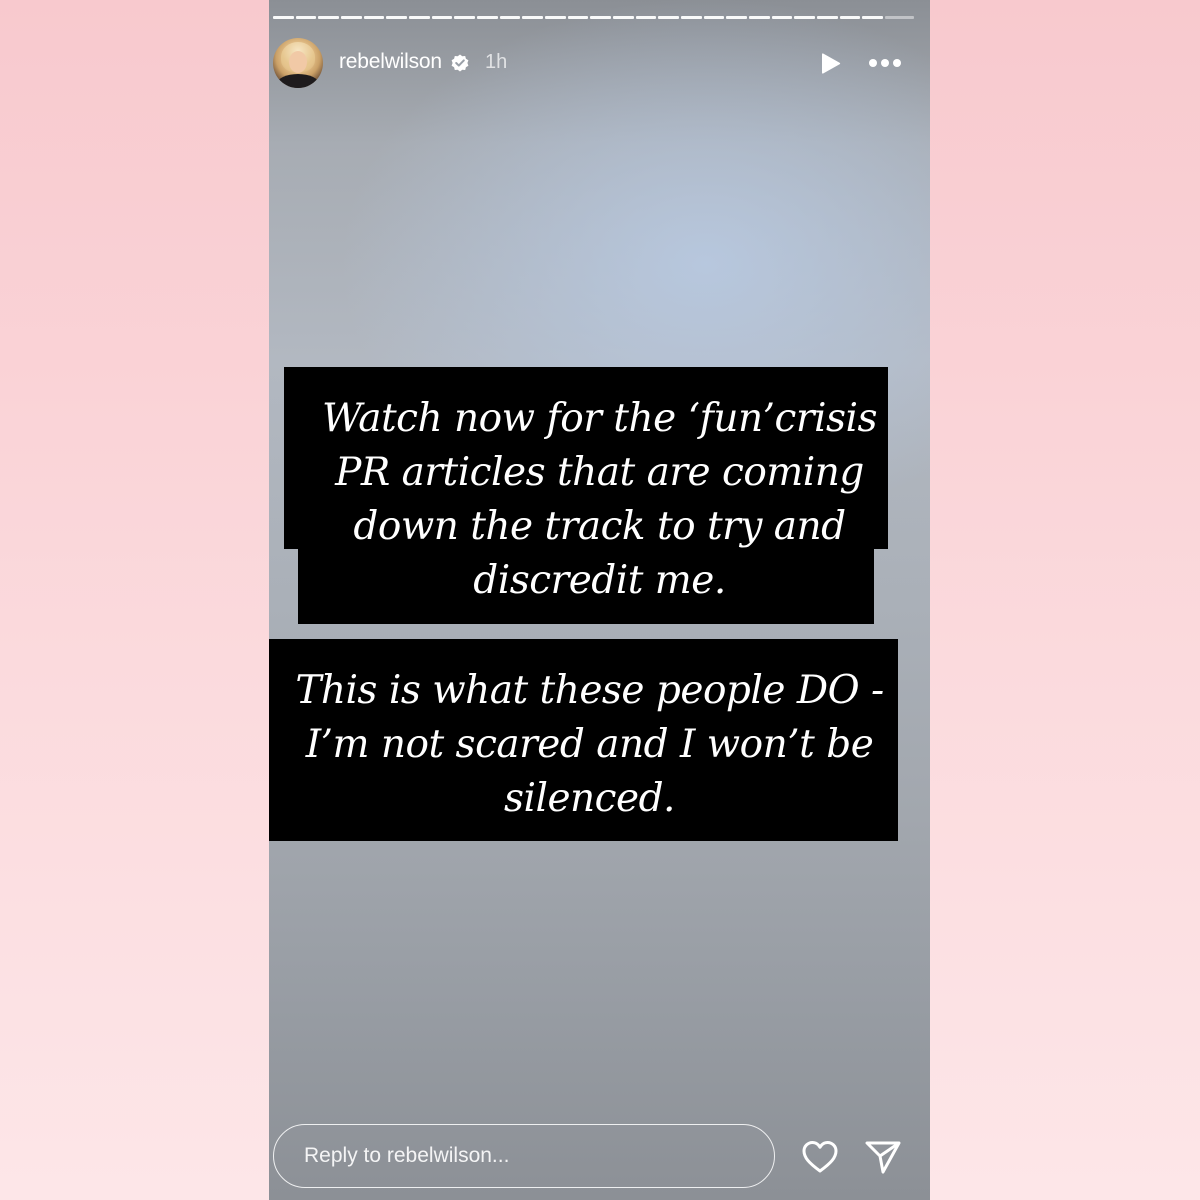  What do you see at coordinates (390, 62) in the screenshot?
I see `username-link: rebelwilson` at bounding box center [390, 62].